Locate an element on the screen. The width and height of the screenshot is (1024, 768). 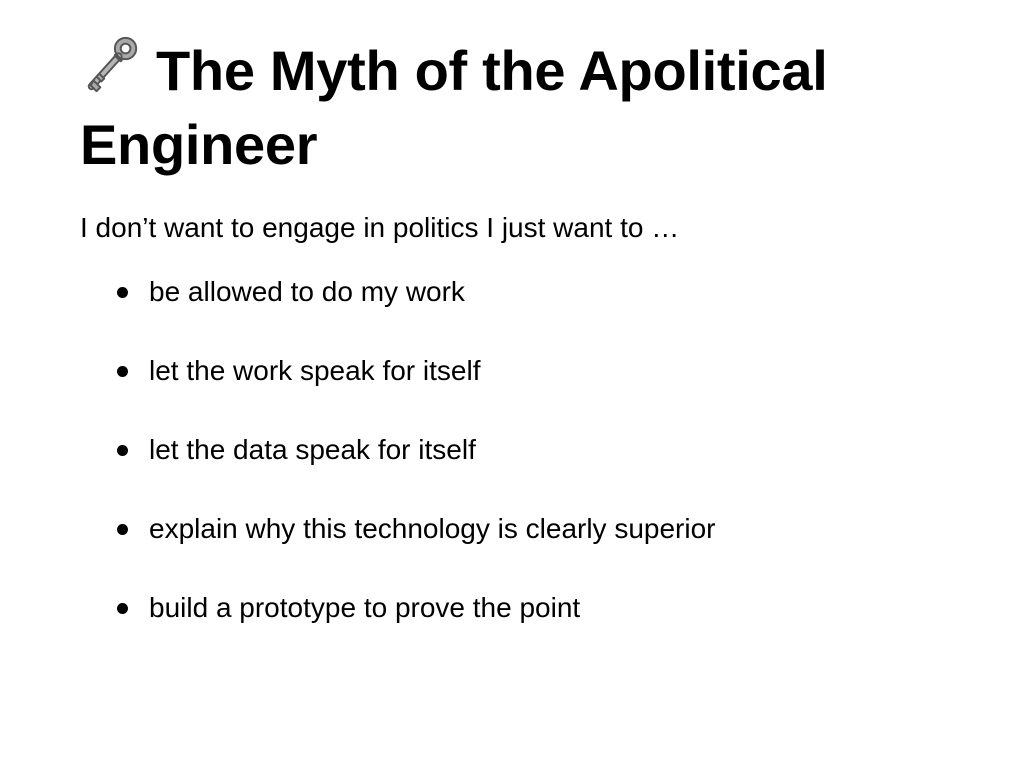
list-item: build a prototype to prove the point is located at coordinates (520, 608).